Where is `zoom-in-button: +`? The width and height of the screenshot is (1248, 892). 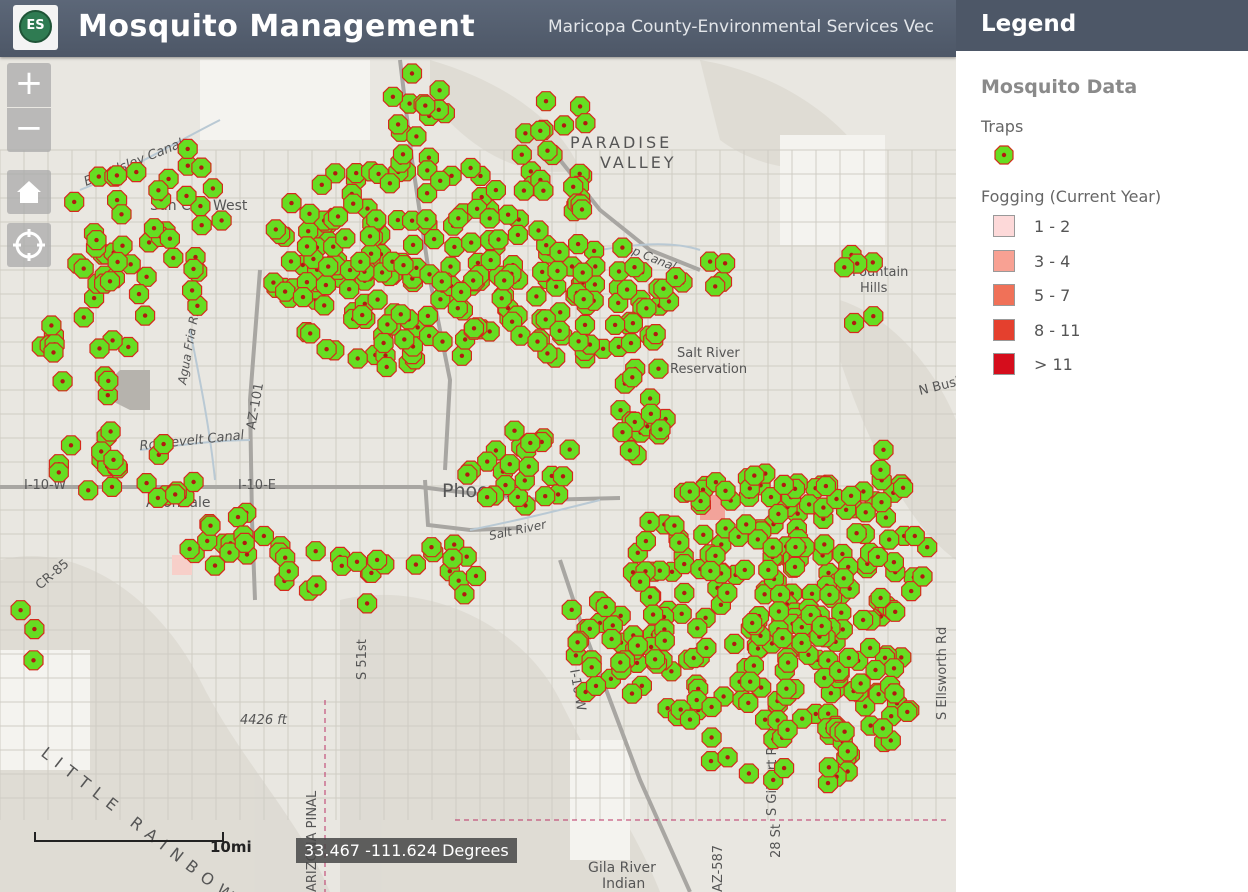
zoom-in-button: + is located at coordinates (29, 85).